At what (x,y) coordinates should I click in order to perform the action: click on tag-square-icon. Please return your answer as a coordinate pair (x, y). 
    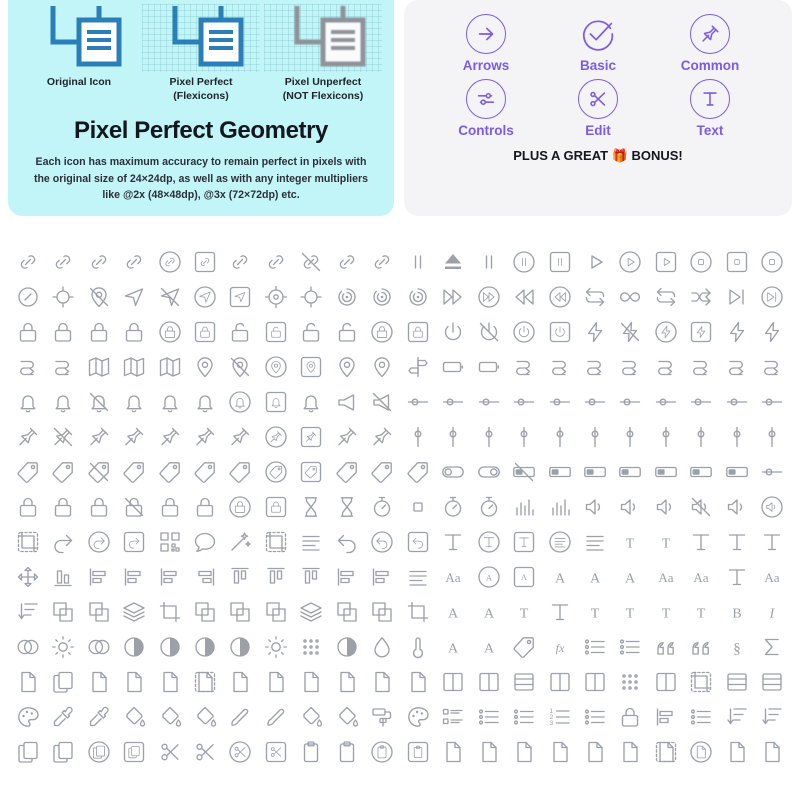
    Looking at the image, I should click on (311, 472).